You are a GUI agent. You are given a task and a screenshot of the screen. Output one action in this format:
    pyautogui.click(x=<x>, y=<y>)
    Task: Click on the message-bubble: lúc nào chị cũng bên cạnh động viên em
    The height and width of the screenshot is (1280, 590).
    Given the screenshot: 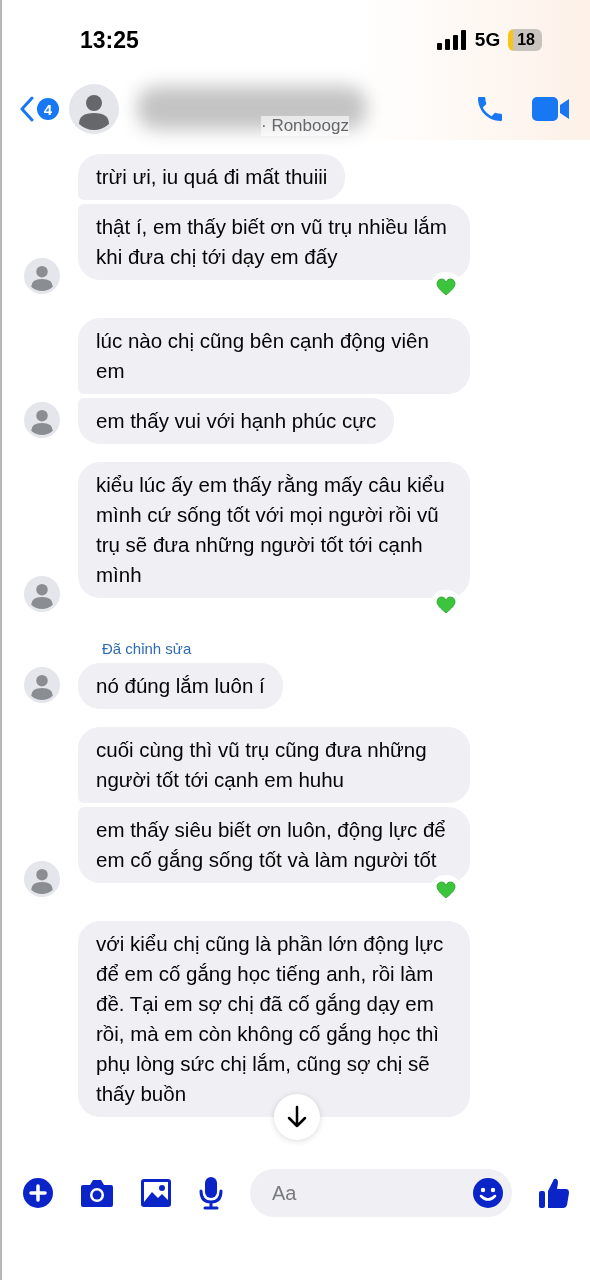 What is the action you would take?
    pyautogui.click(x=274, y=356)
    